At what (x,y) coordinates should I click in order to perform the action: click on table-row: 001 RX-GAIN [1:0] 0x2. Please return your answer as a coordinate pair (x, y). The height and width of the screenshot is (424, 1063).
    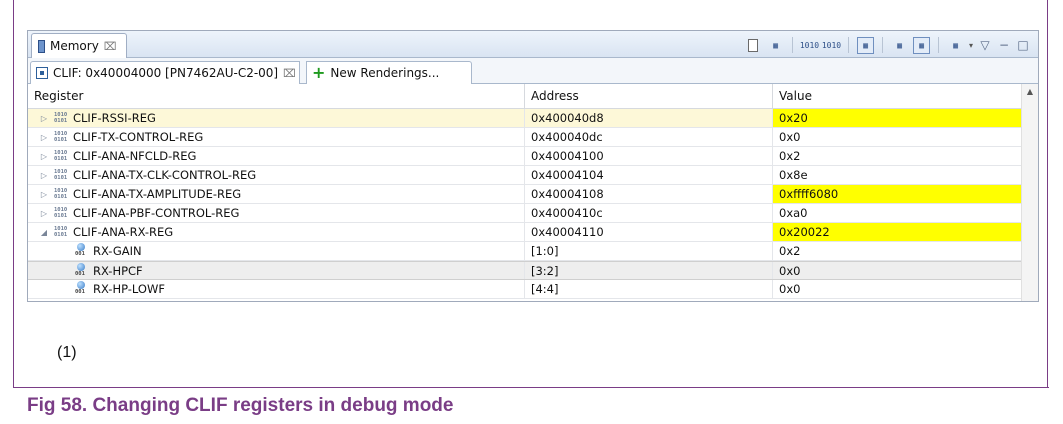
    Looking at the image, I should click on (525, 251).